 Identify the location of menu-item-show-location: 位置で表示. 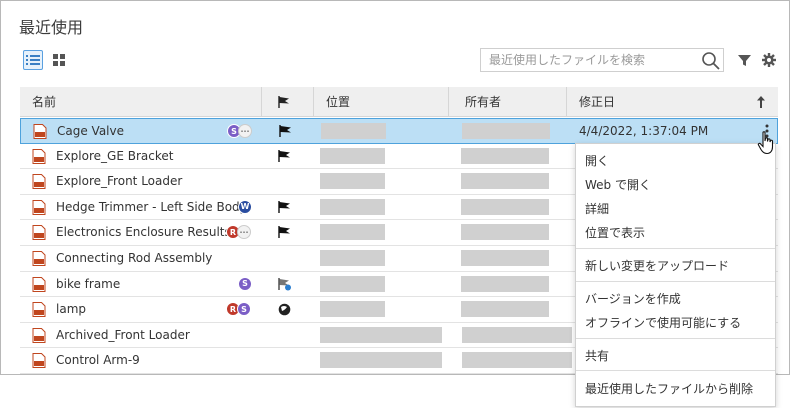
(615, 232).